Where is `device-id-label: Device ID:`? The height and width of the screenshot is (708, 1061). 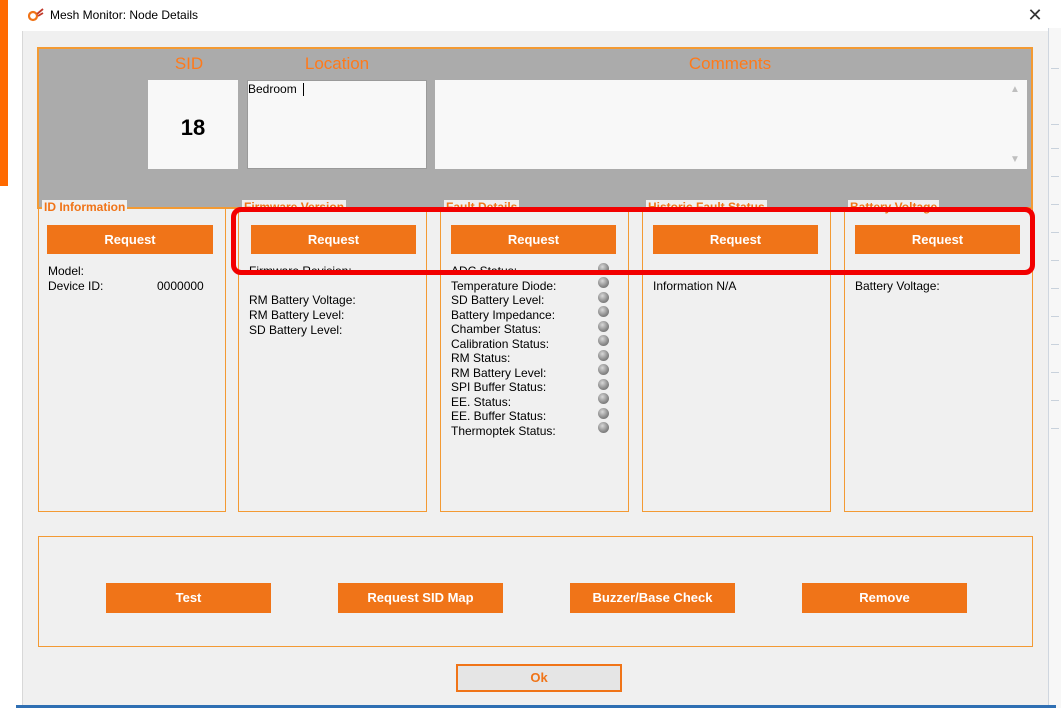
device-id-label: Device ID: is located at coordinates (76, 286).